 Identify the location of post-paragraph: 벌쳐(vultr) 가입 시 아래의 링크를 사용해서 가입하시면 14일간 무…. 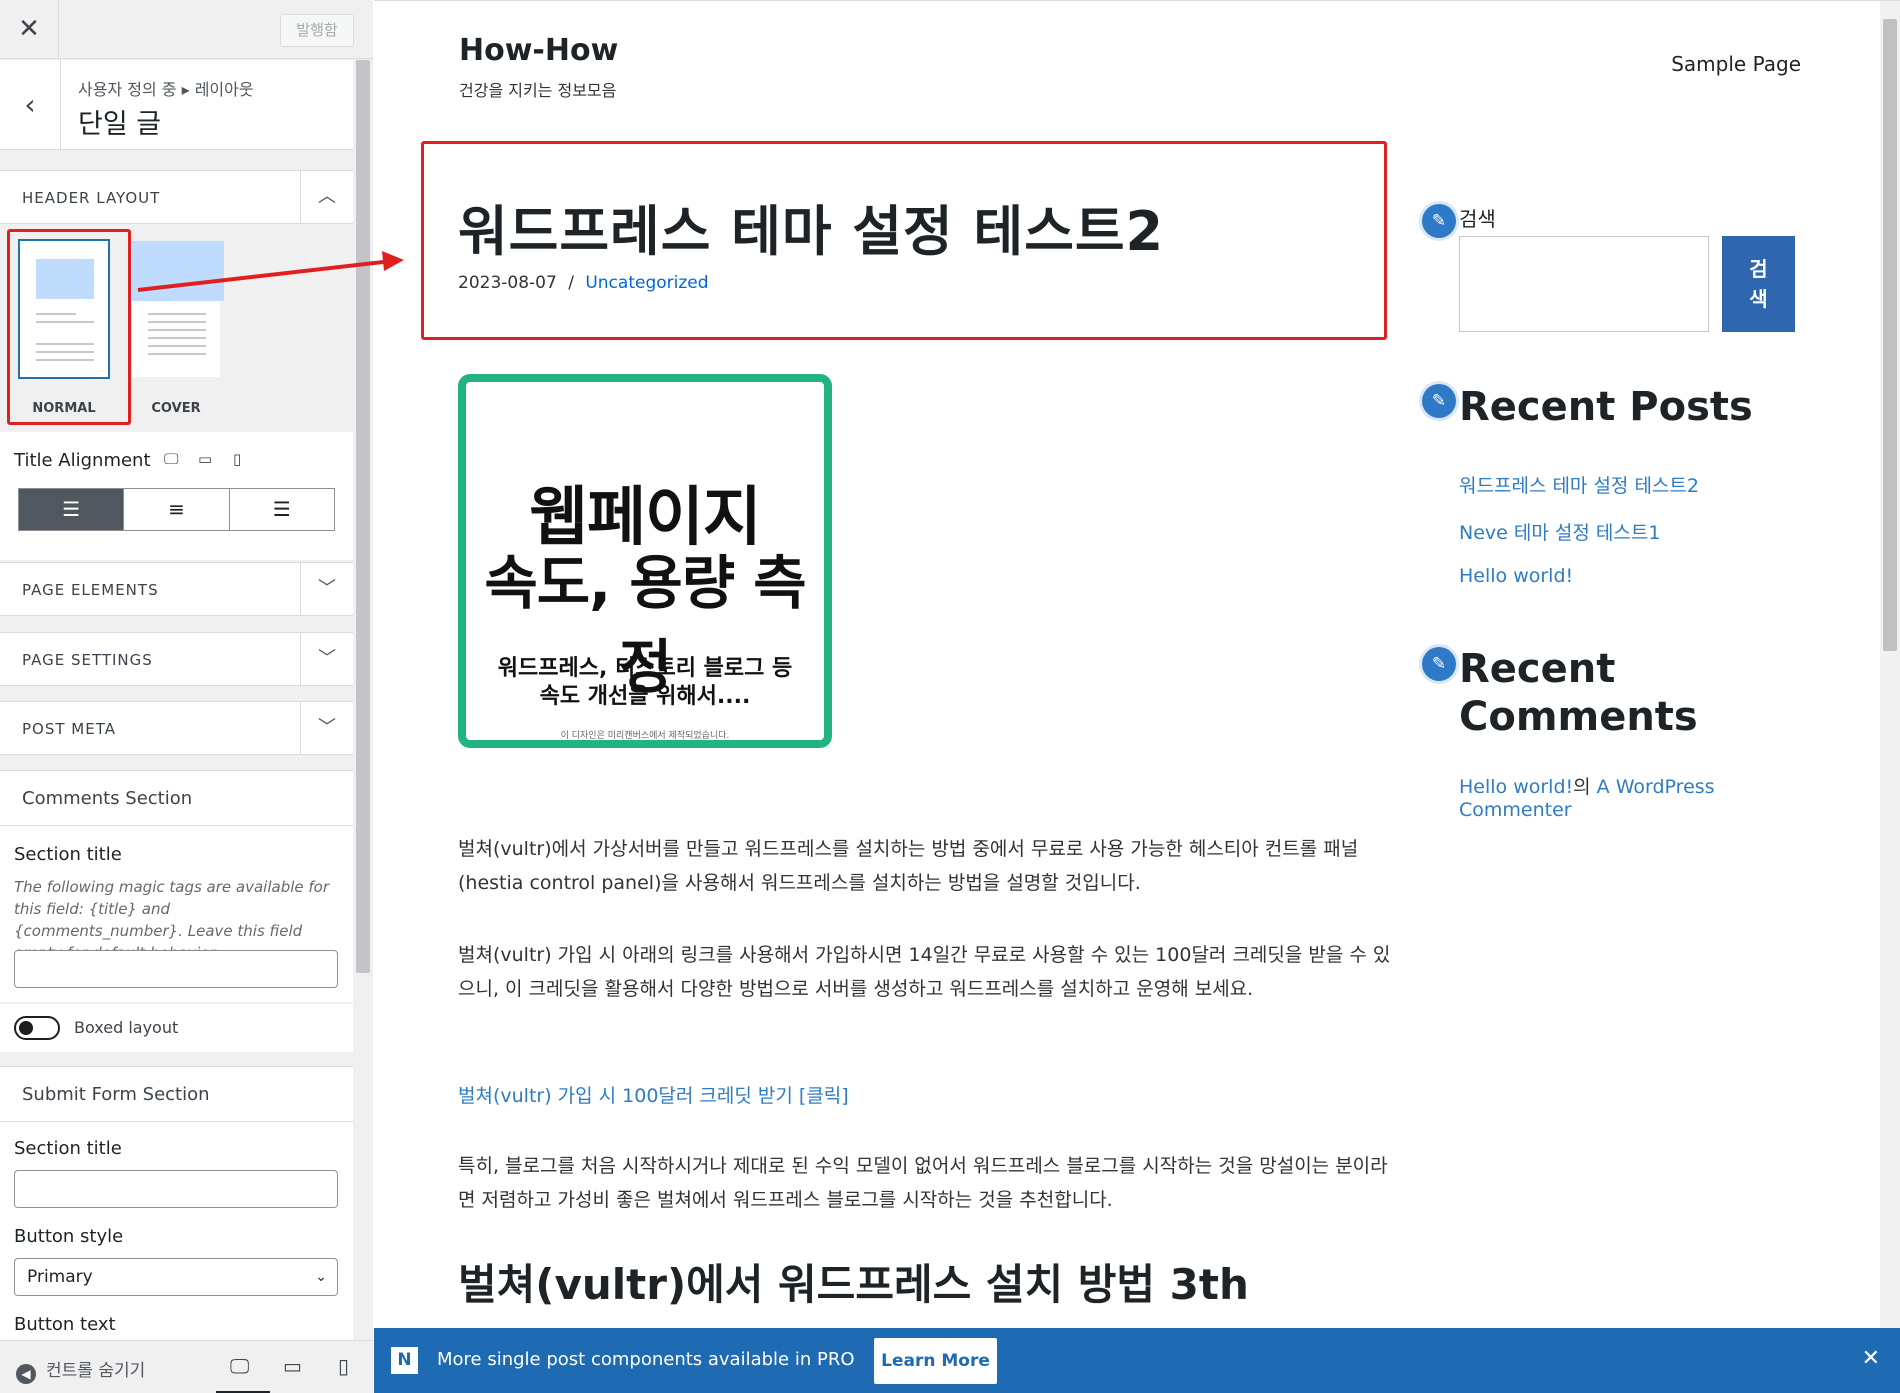
(924, 972).